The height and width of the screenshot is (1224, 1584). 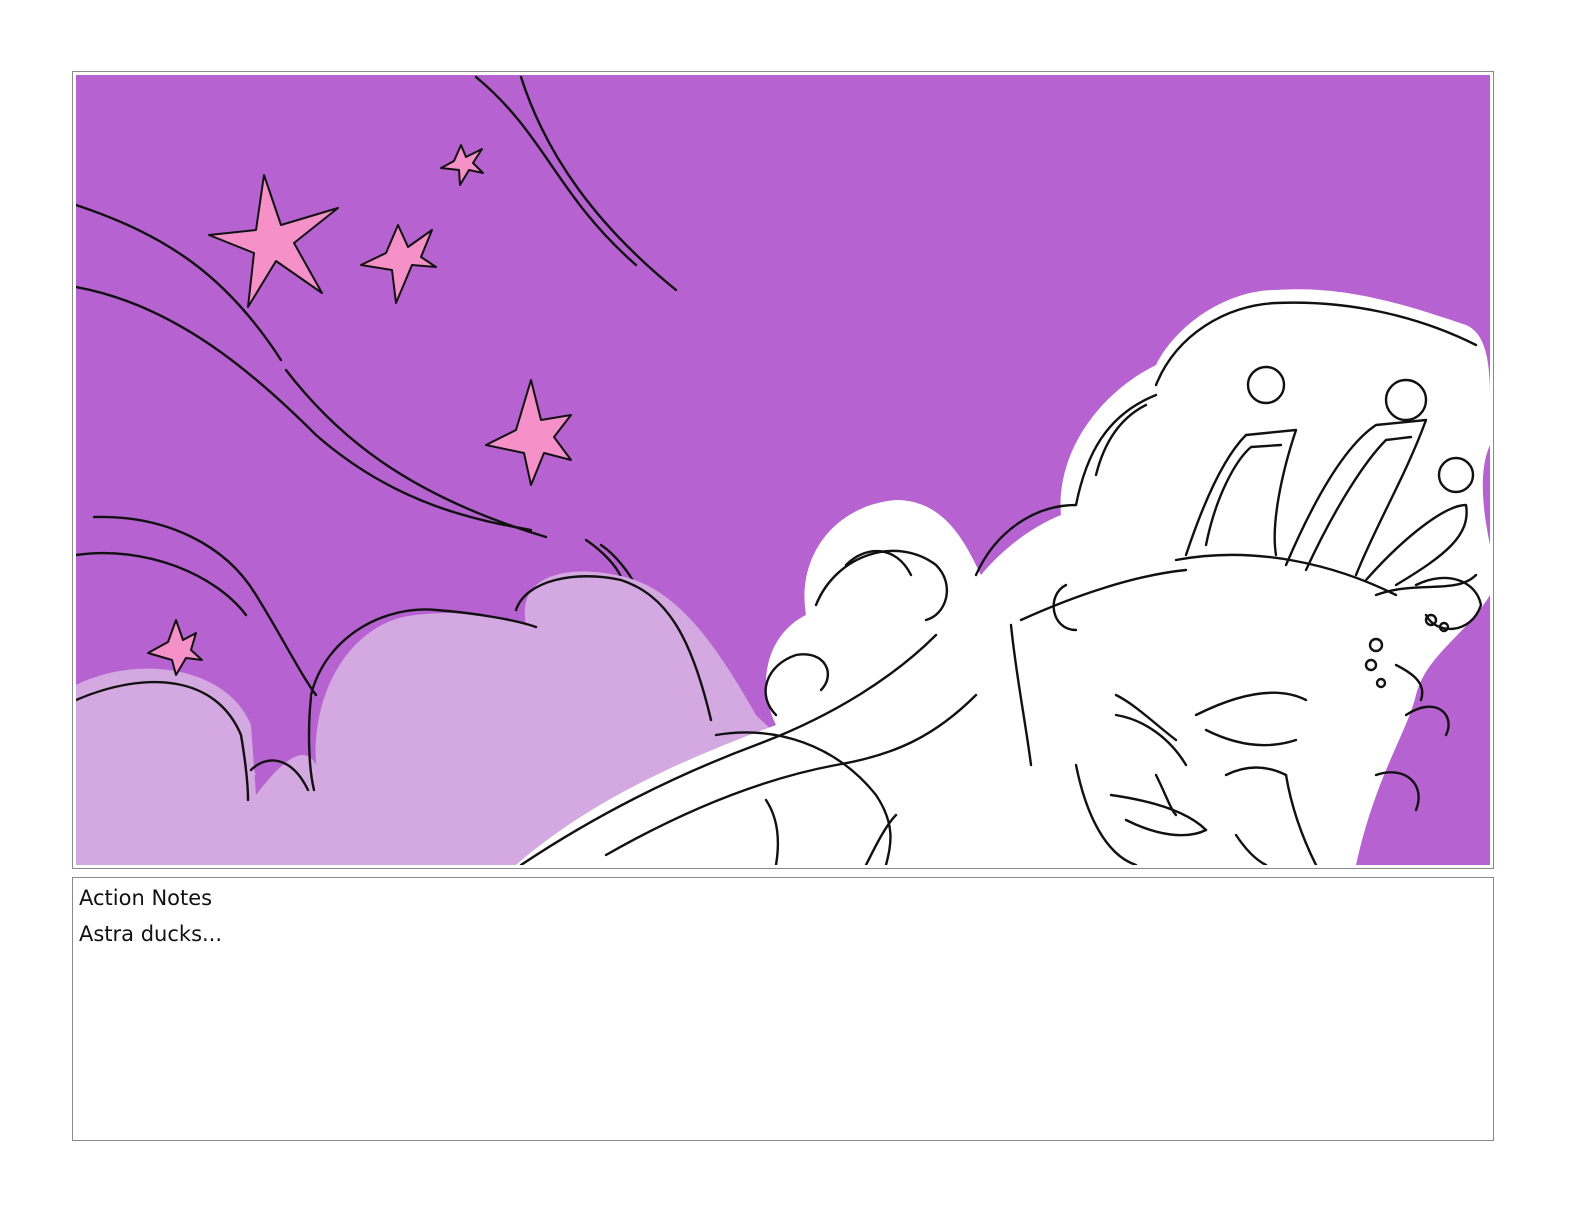 What do you see at coordinates (146, 898) in the screenshot?
I see `action-notes-label: Action Notes` at bounding box center [146, 898].